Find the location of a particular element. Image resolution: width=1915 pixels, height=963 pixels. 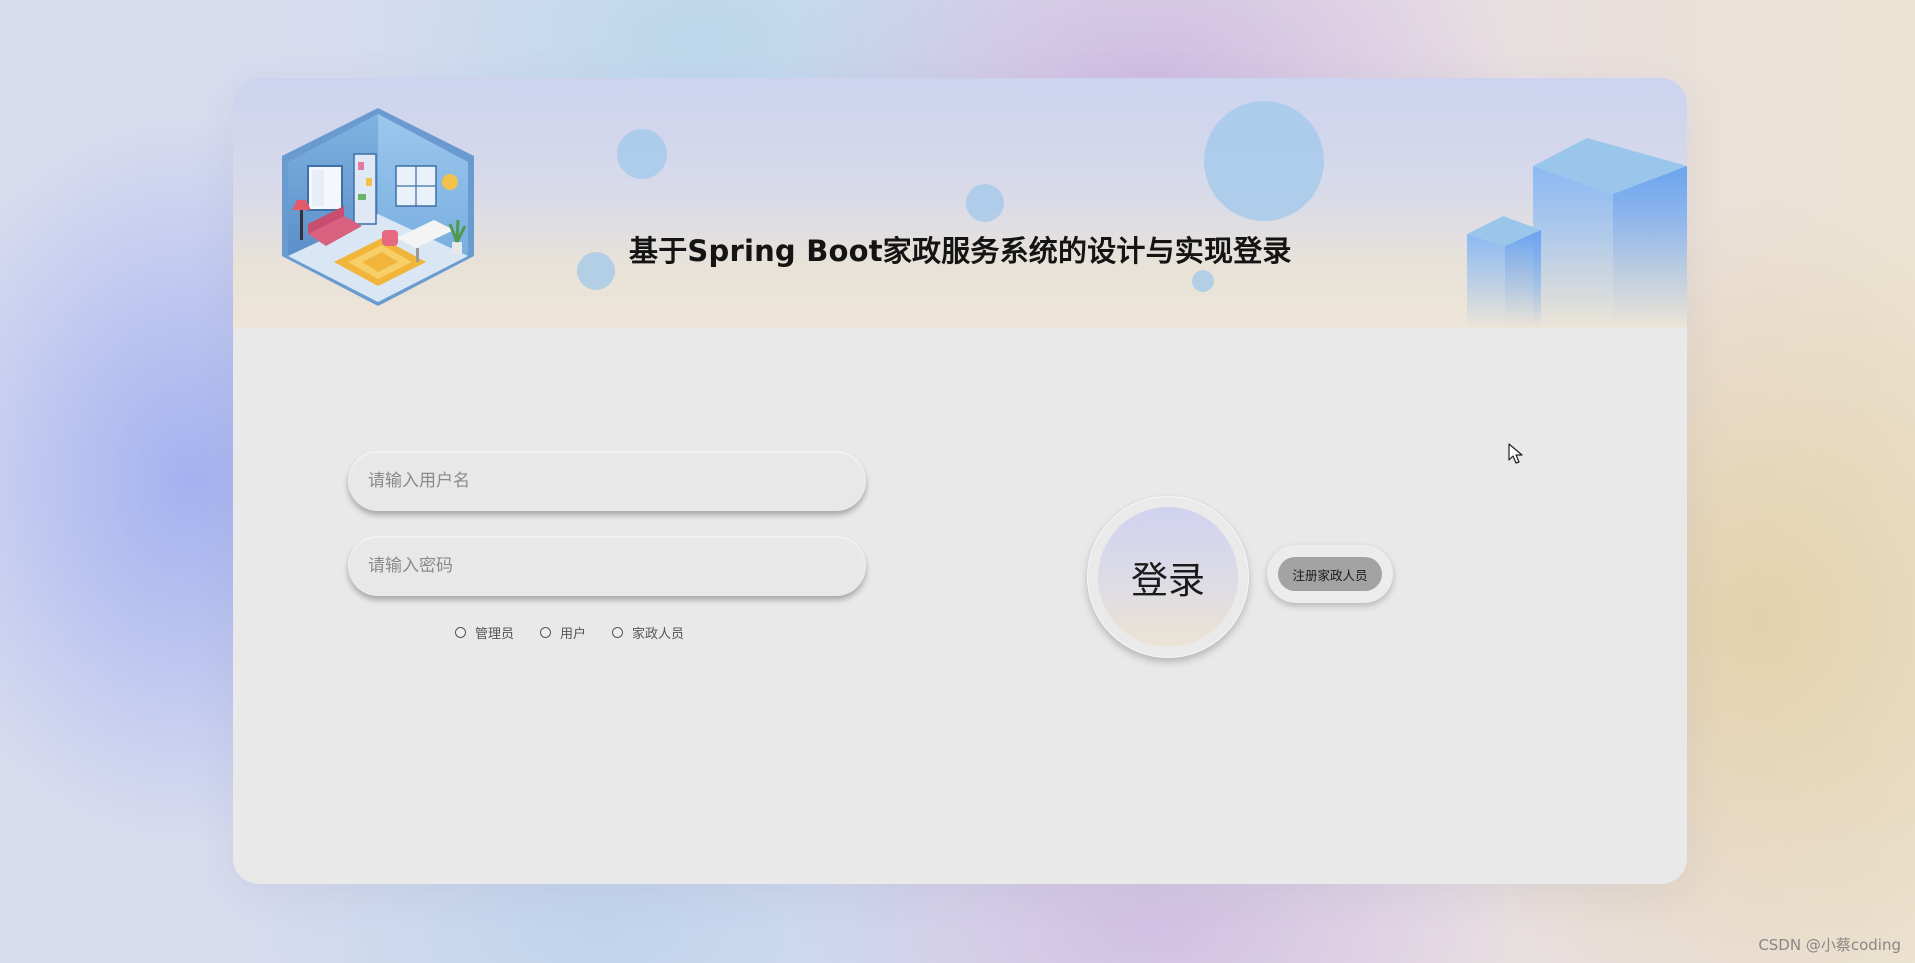

login-button-ring: 登录 is located at coordinates (1168, 577).